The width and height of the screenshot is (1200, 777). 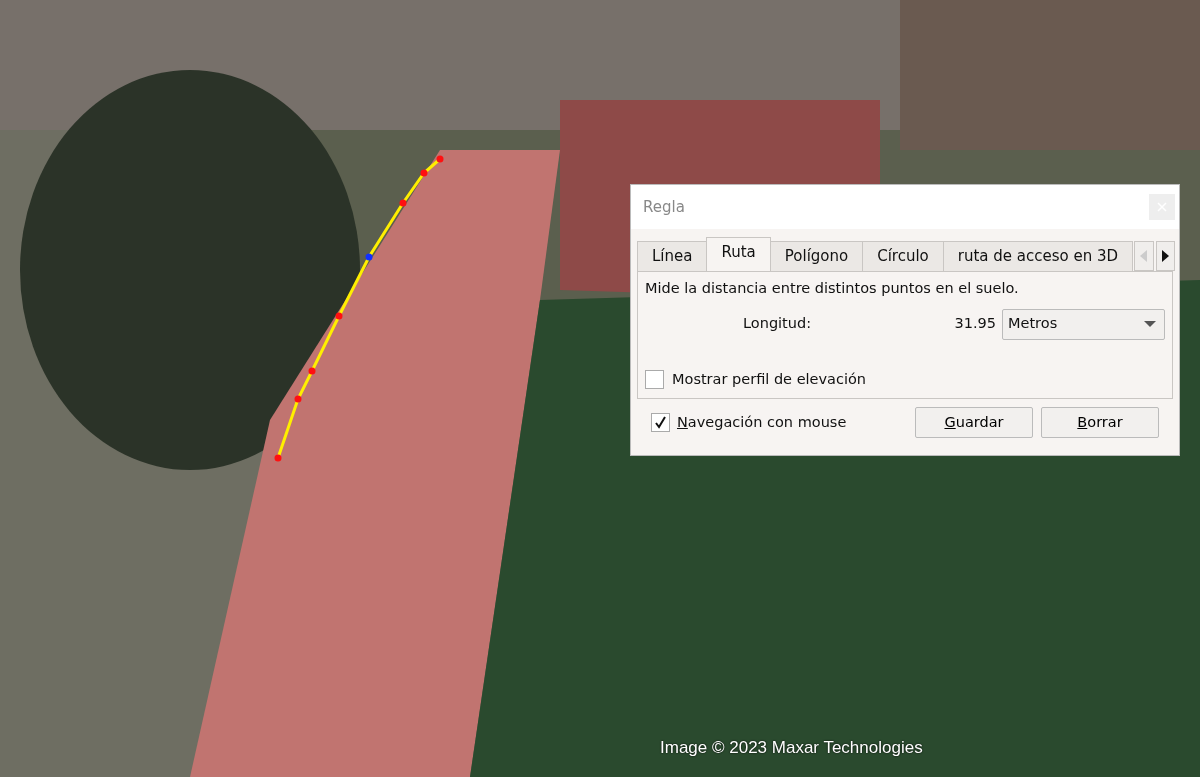 I want to click on checkmark-icon, so click(x=660, y=422).